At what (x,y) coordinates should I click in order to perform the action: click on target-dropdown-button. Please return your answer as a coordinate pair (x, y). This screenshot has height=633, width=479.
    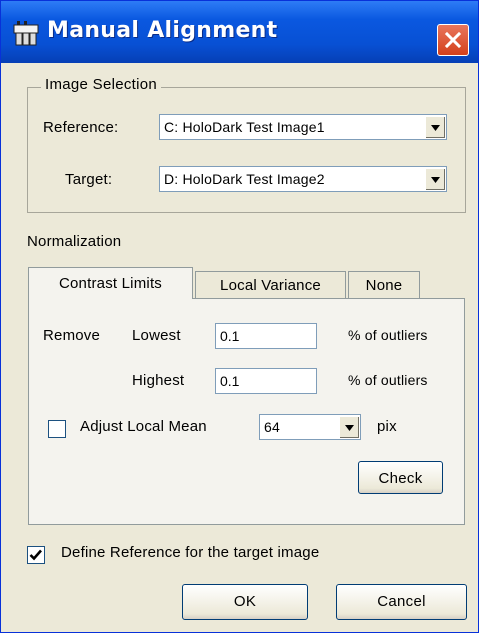
    Looking at the image, I should click on (435, 179).